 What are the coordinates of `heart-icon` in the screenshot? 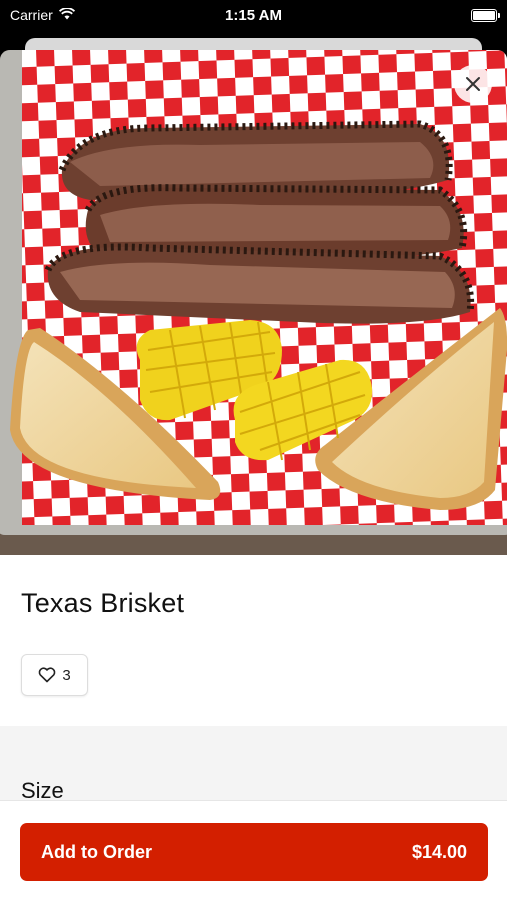 It's located at (47, 675).